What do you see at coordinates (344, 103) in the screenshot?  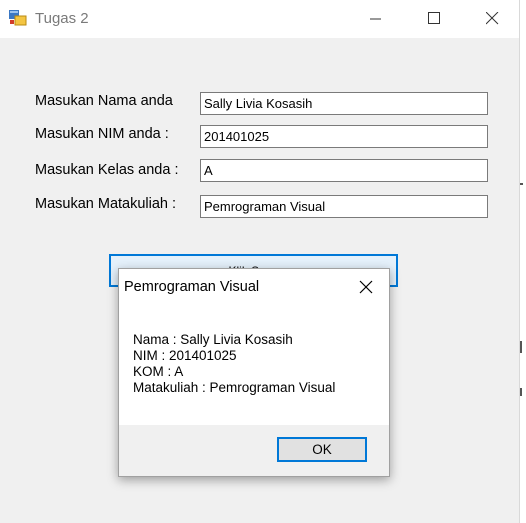 I see `nama-input: Sally Livia Kosasih` at bounding box center [344, 103].